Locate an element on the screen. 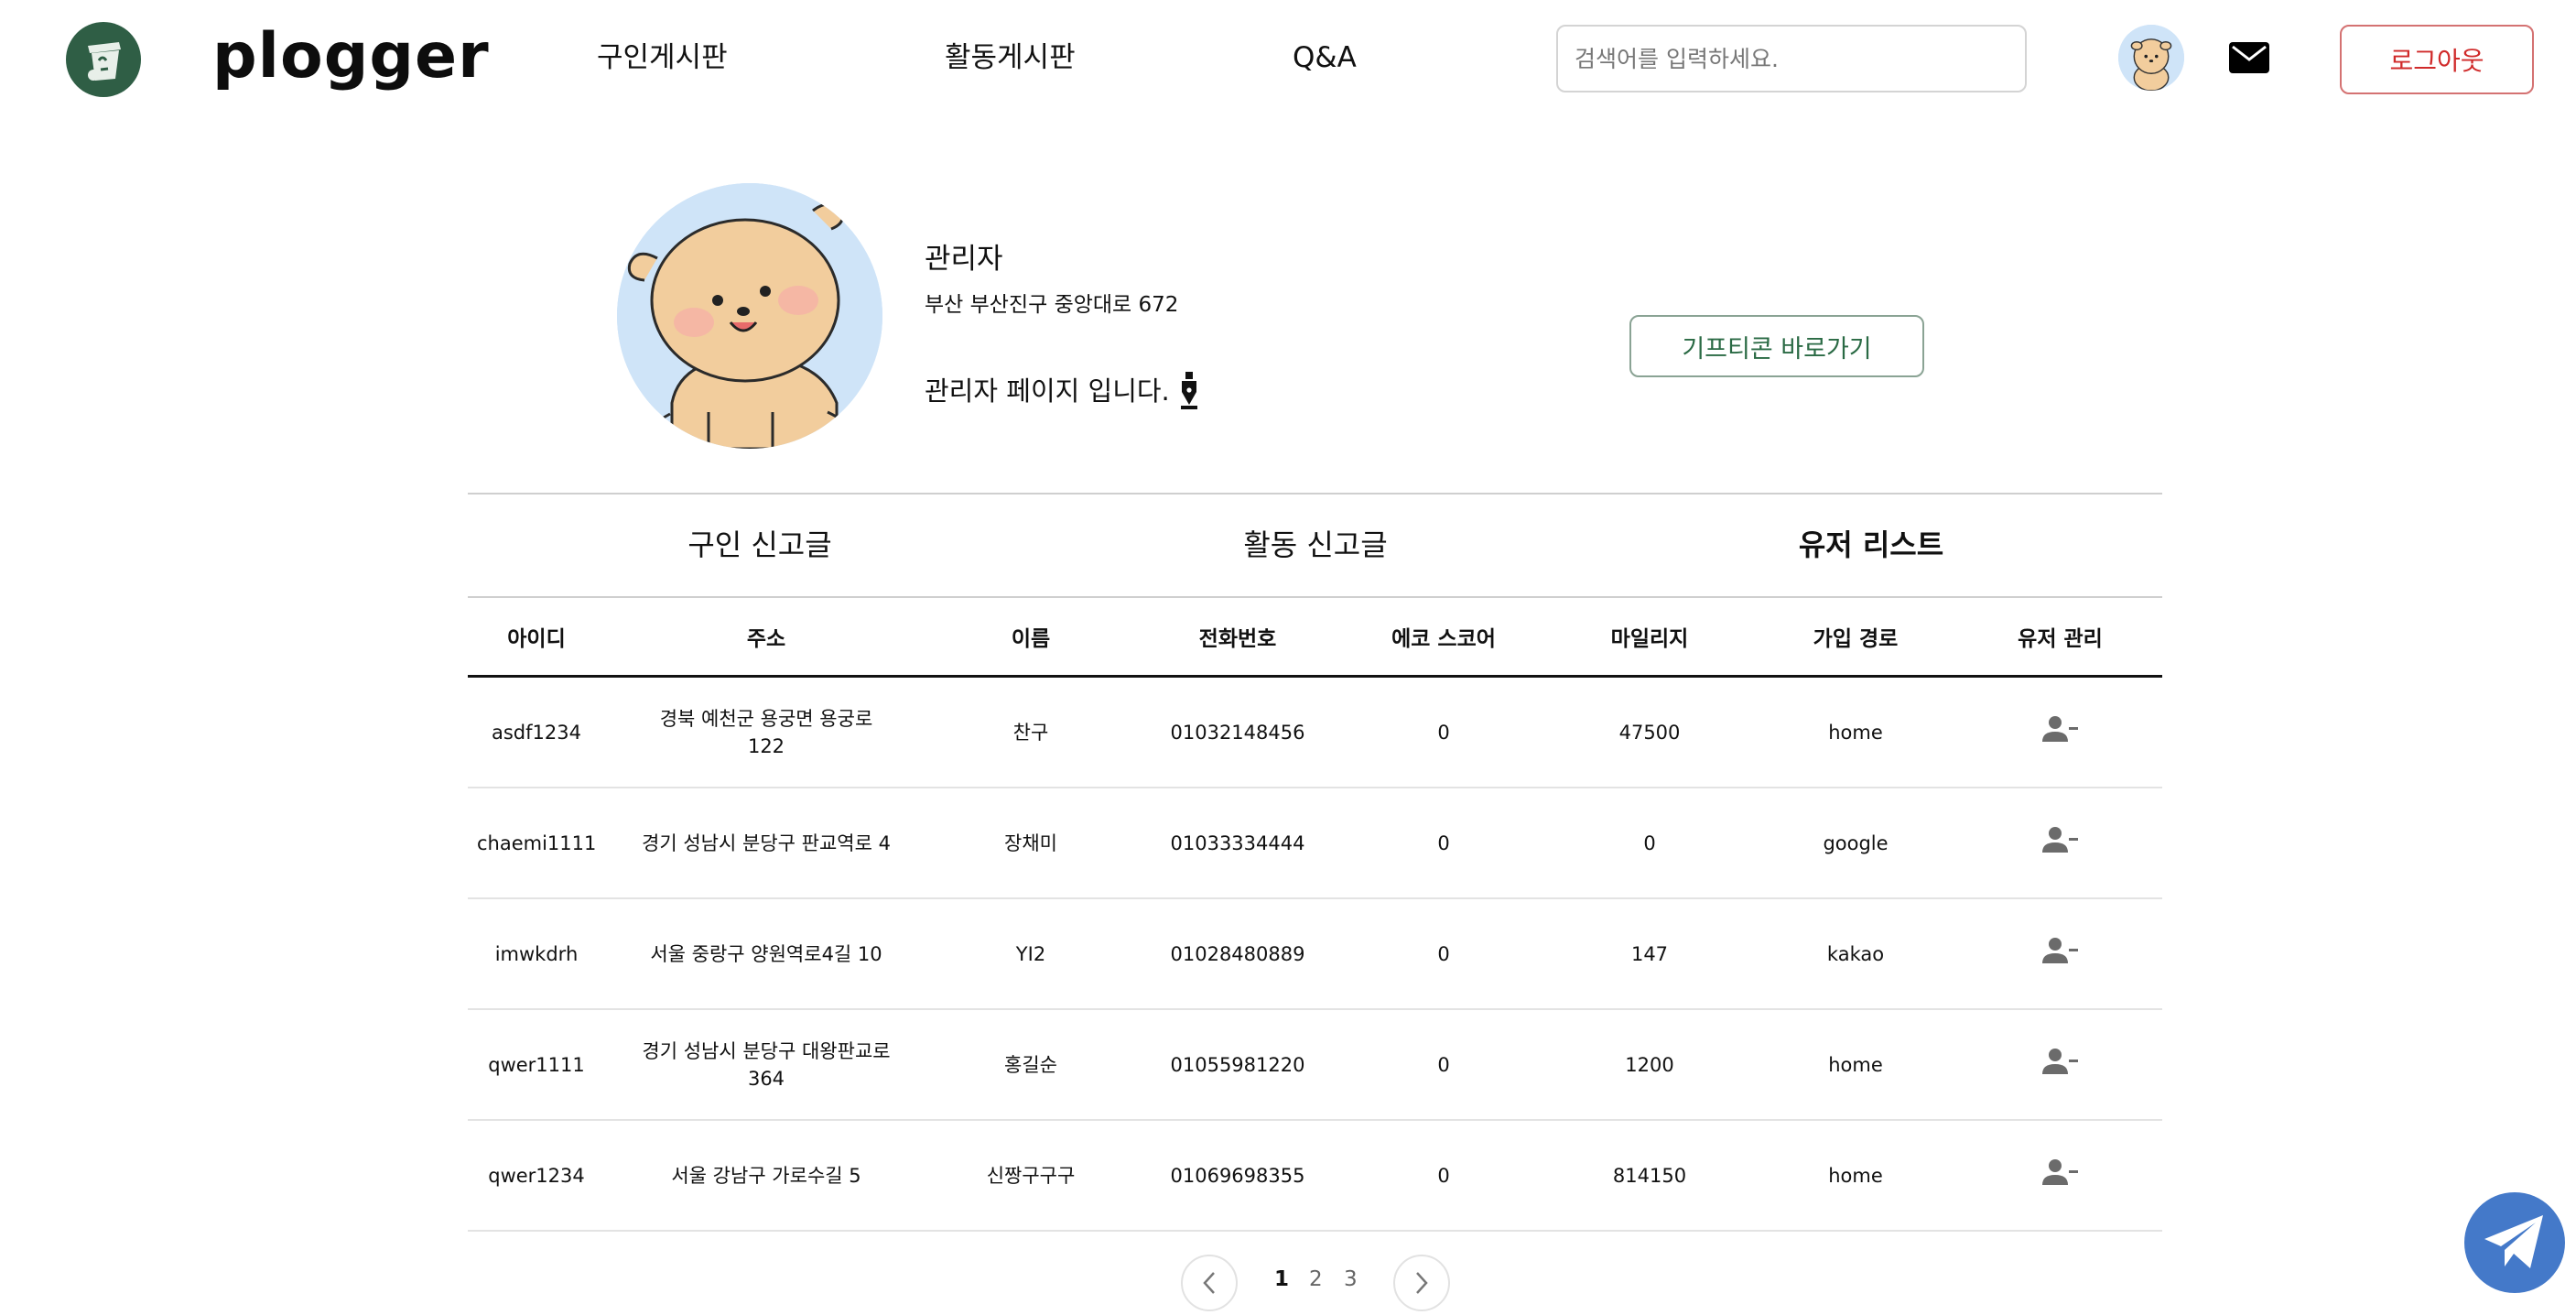  user-address: 서울 중랑구 양원역로4길 10 is located at coordinates (766, 954).